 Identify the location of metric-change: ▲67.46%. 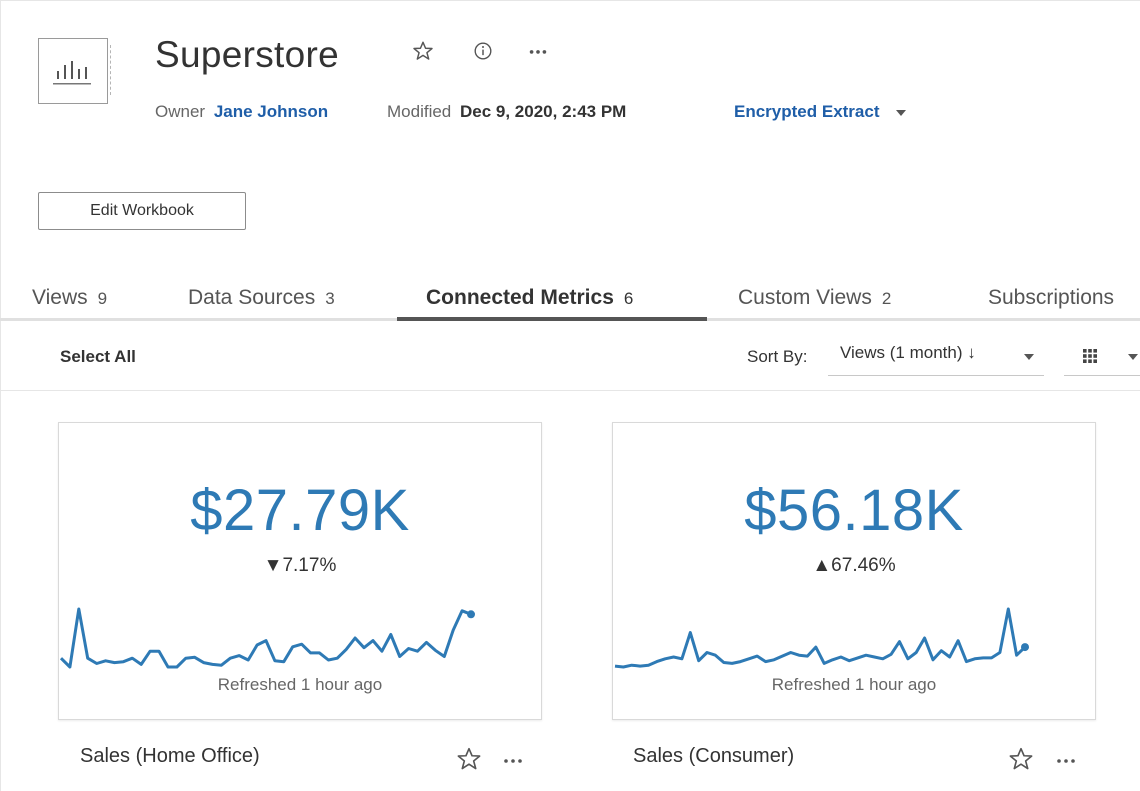
(854, 565).